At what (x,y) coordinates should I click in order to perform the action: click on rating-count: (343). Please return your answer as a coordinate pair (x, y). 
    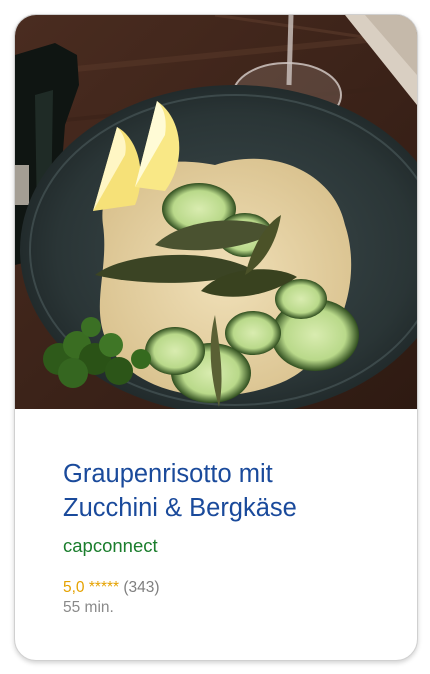
    Looking at the image, I should click on (141, 587).